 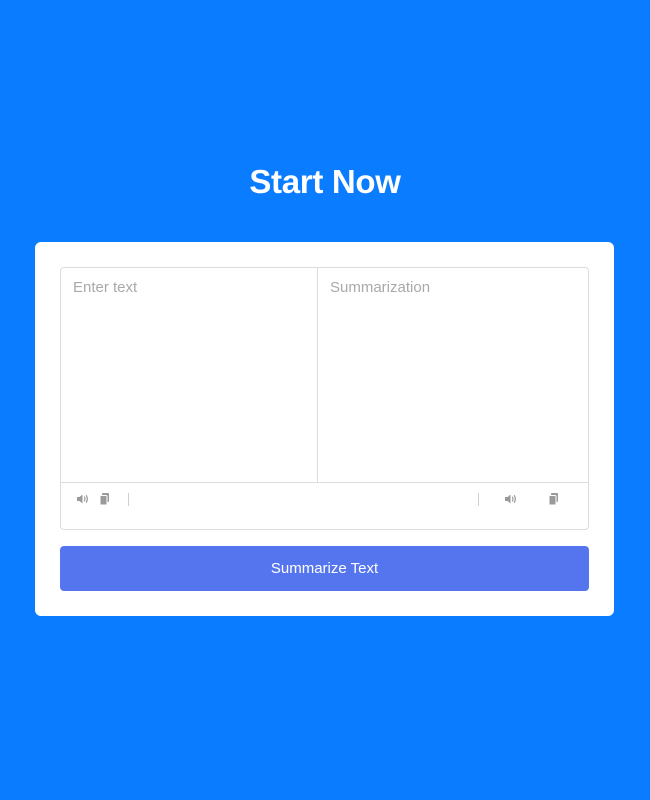 What do you see at coordinates (324, 568) in the screenshot?
I see `summarize-button: Summarize Text` at bounding box center [324, 568].